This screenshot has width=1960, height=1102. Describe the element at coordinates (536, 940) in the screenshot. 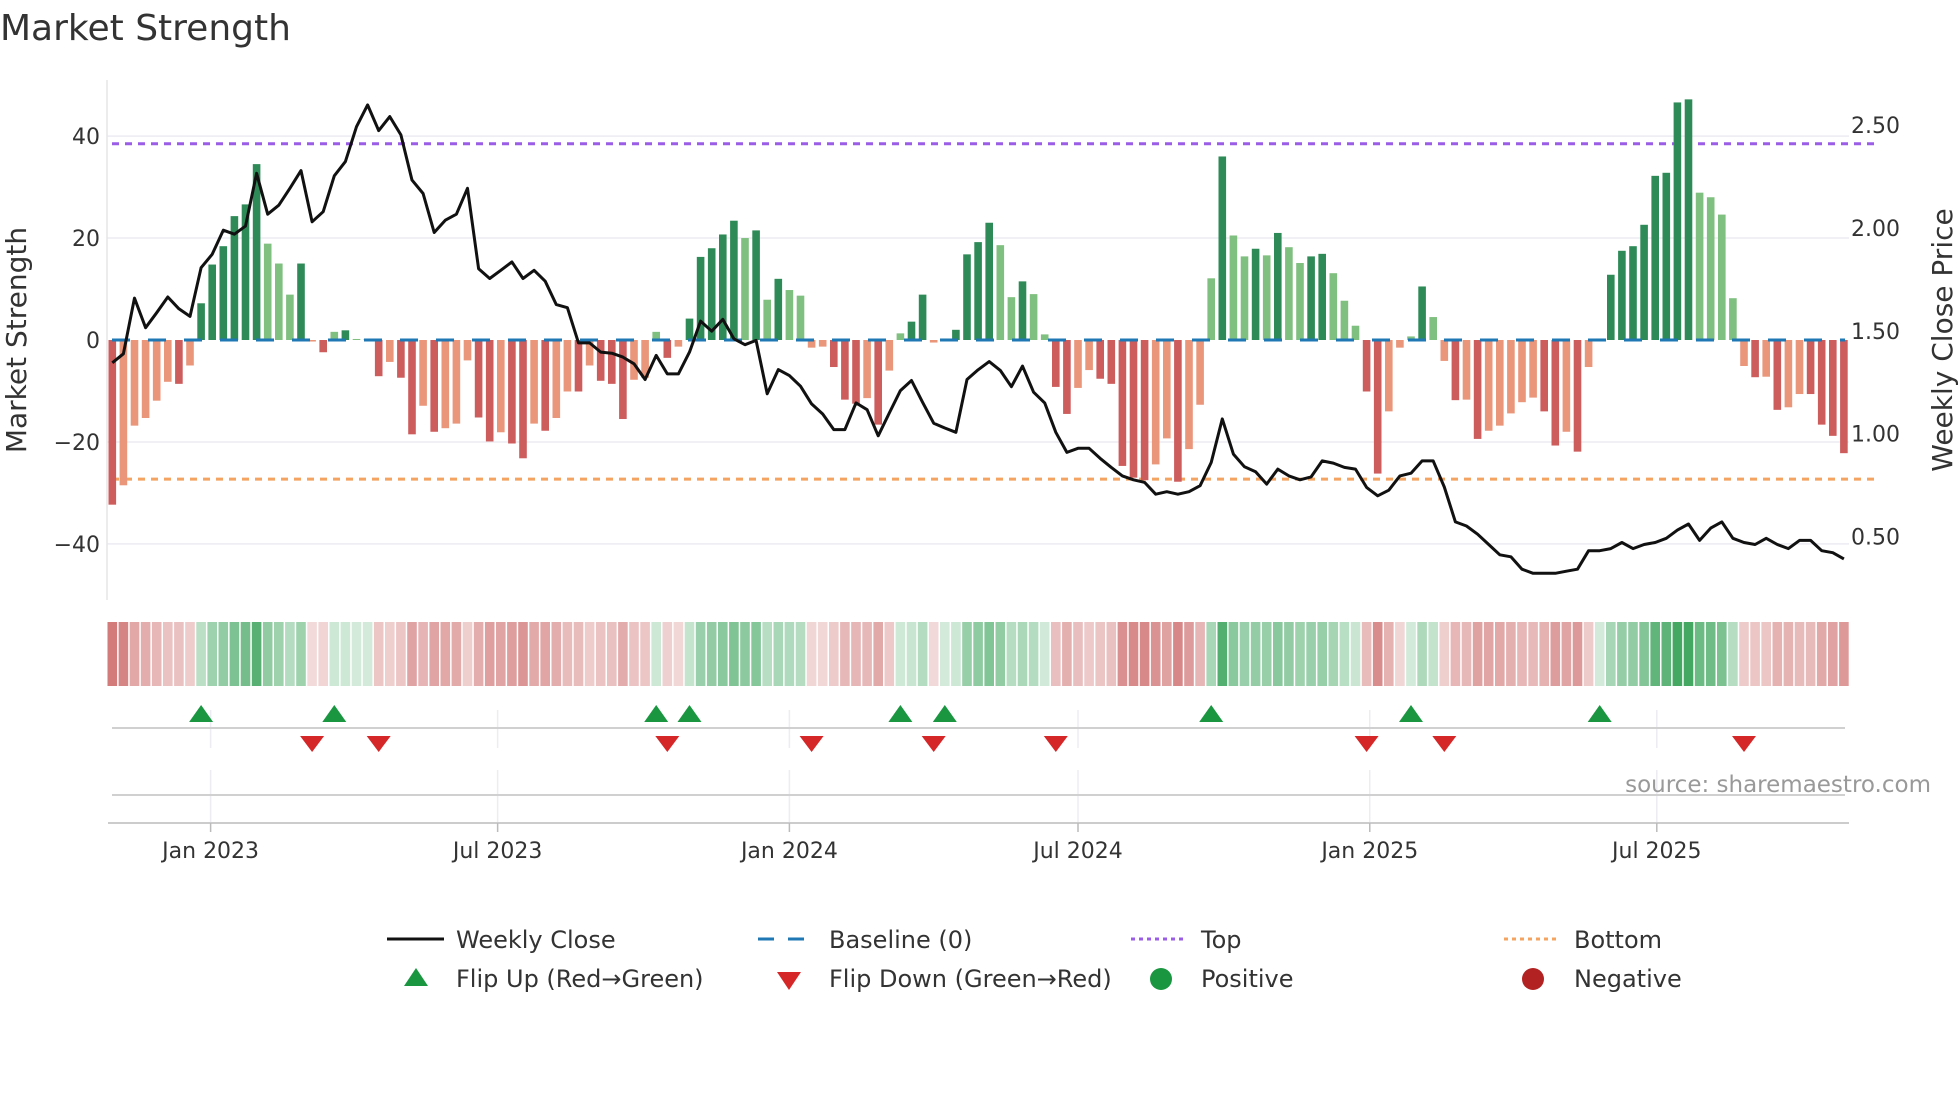

I see `legend-label: Weekly Close` at that location.